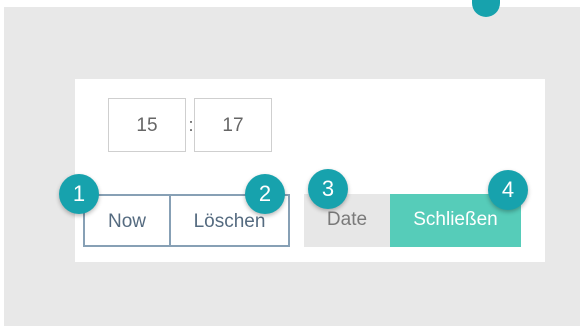 The width and height of the screenshot is (584, 326). Describe the element at coordinates (328, 189) in the screenshot. I see `callout-badge-3: 3` at that location.